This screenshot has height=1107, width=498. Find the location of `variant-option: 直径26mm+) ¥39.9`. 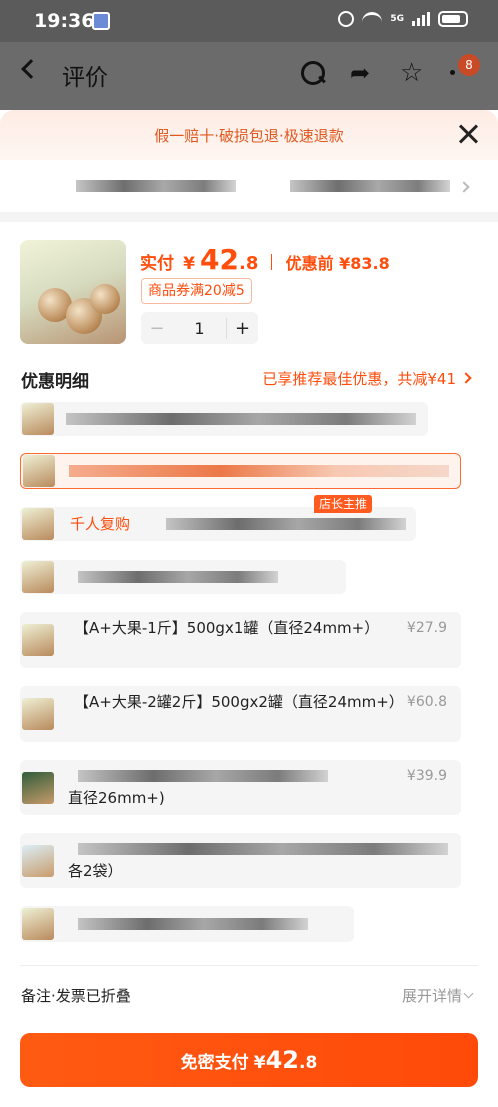

variant-option: 直径26mm+) ¥39.9 is located at coordinates (240, 787).